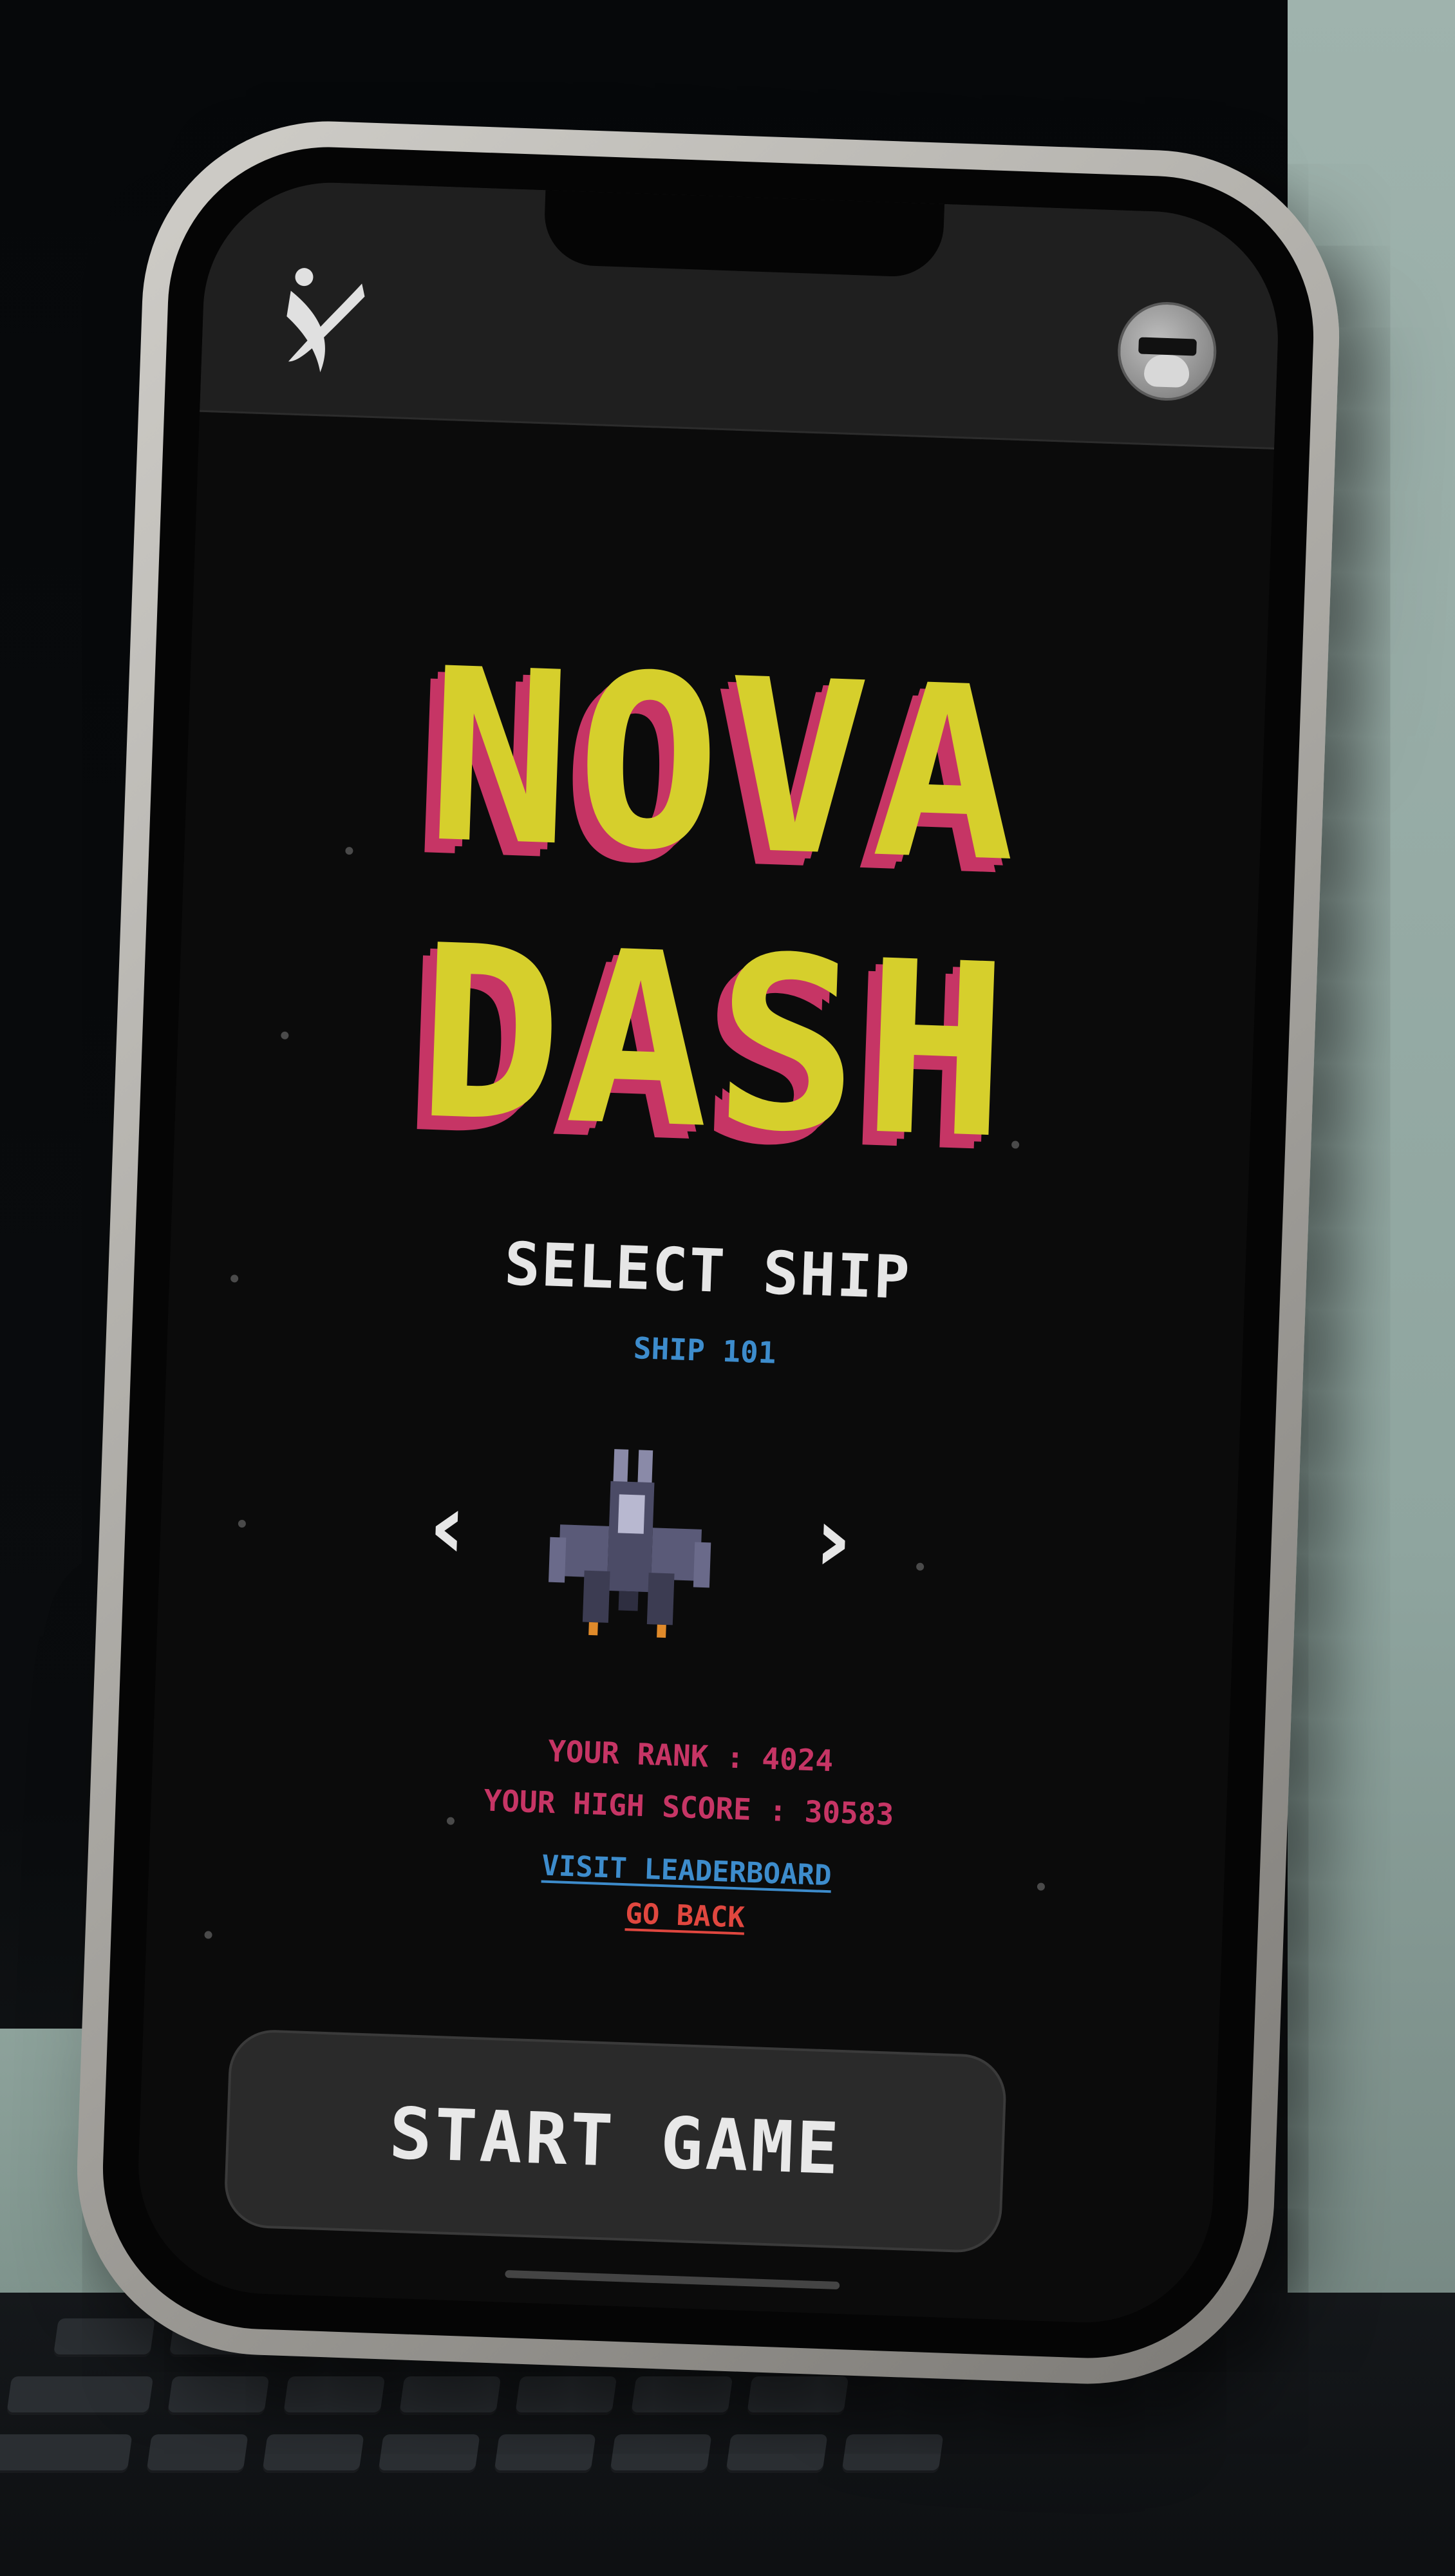  What do you see at coordinates (672, 2279) in the screenshot?
I see `home-indicator` at bounding box center [672, 2279].